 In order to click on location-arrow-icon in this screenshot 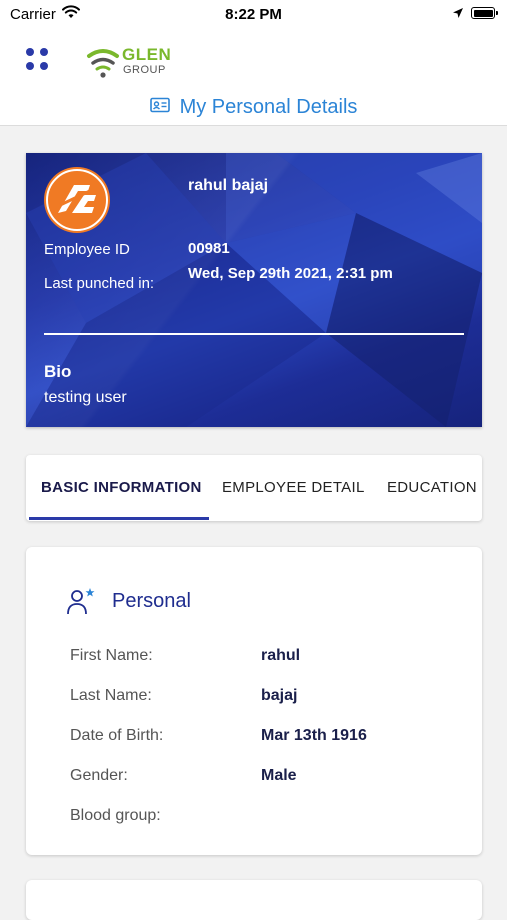, I will do `click(458, 14)`.